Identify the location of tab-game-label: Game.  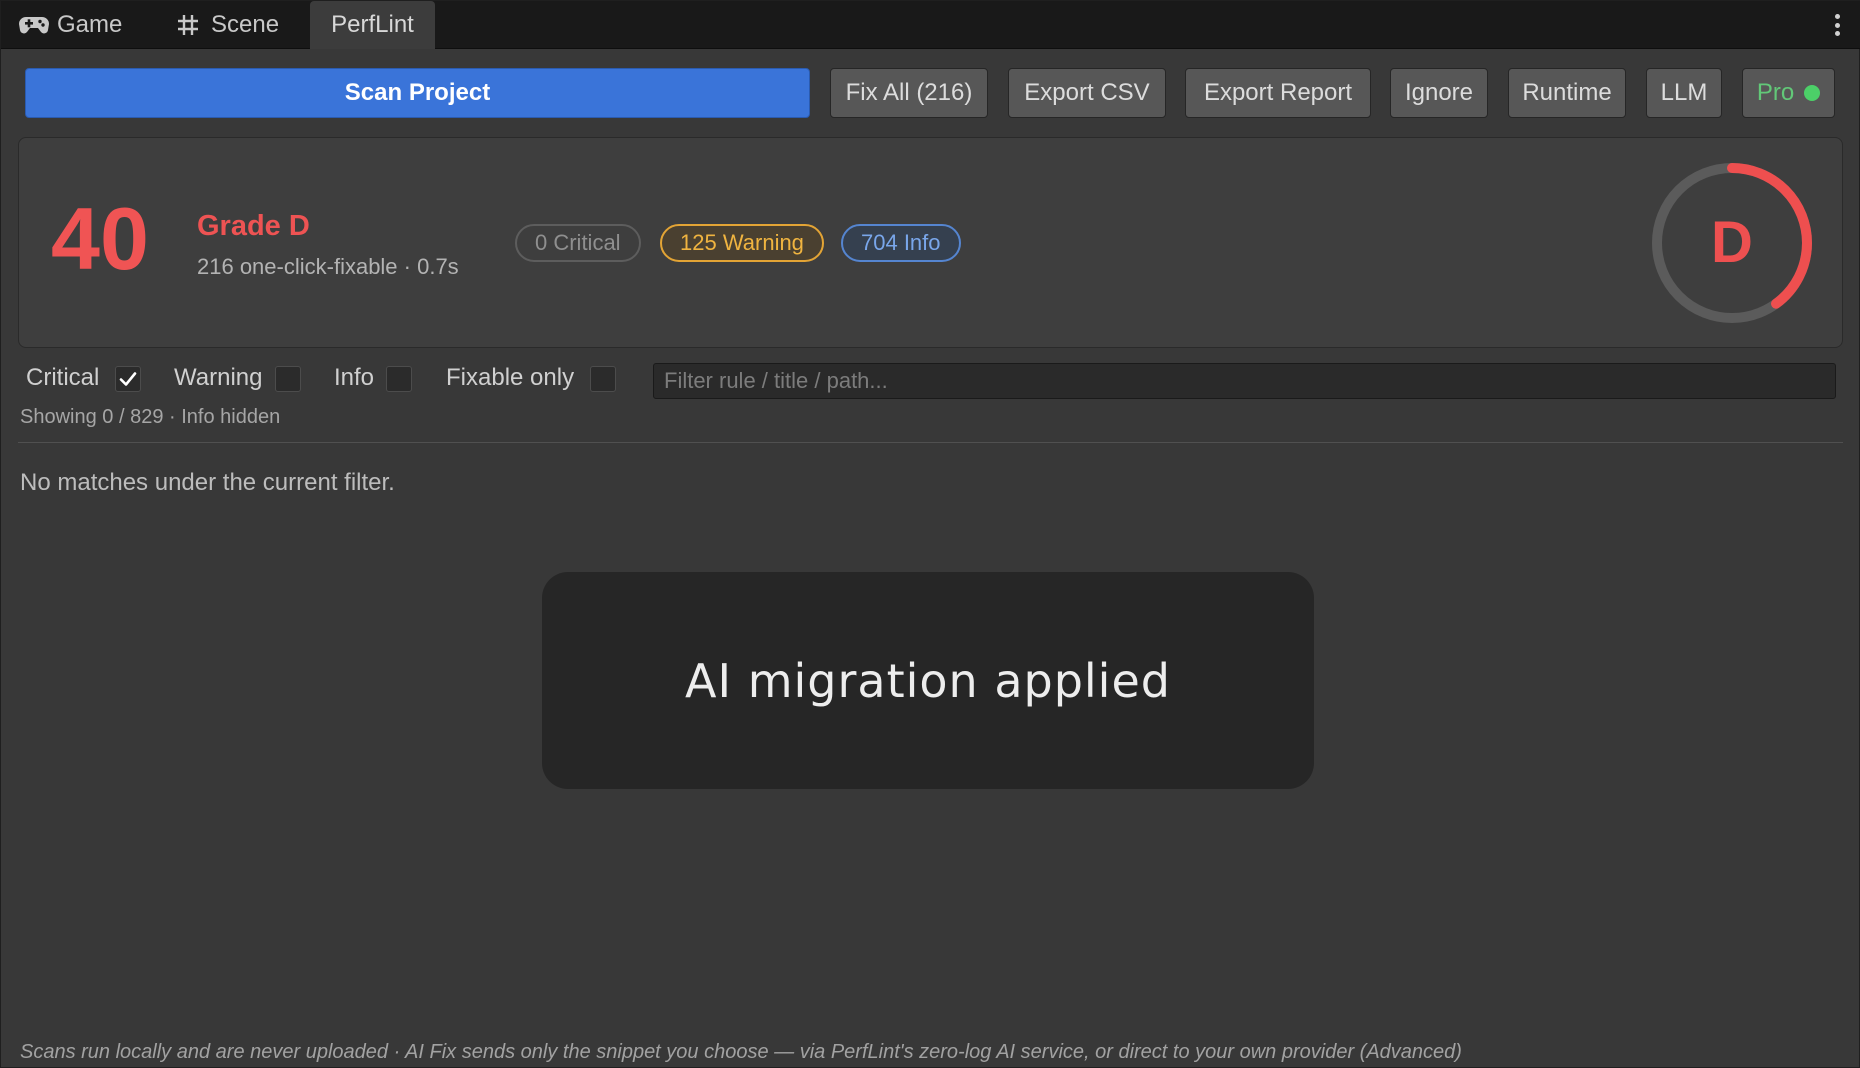
(90, 24).